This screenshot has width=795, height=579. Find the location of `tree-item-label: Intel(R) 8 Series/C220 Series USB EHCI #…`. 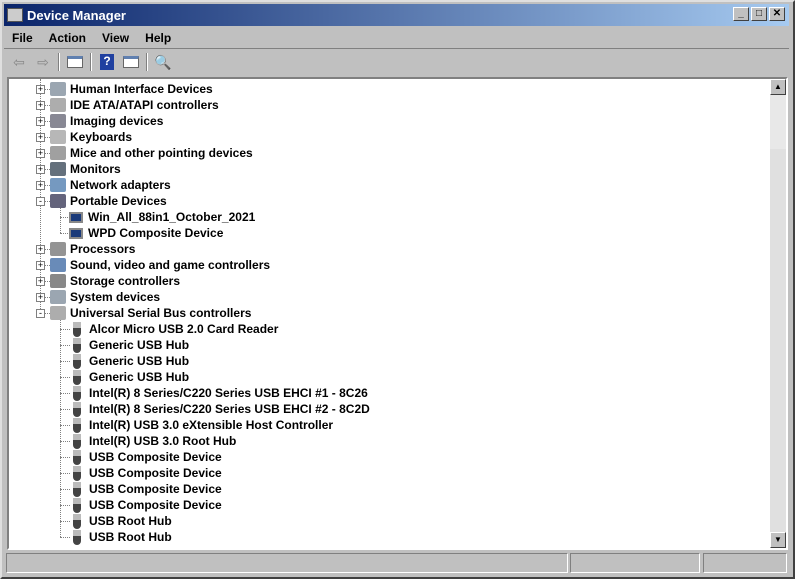

tree-item-label: Intel(R) 8 Series/C220 Series USB EHCI #… is located at coordinates (228, 393).